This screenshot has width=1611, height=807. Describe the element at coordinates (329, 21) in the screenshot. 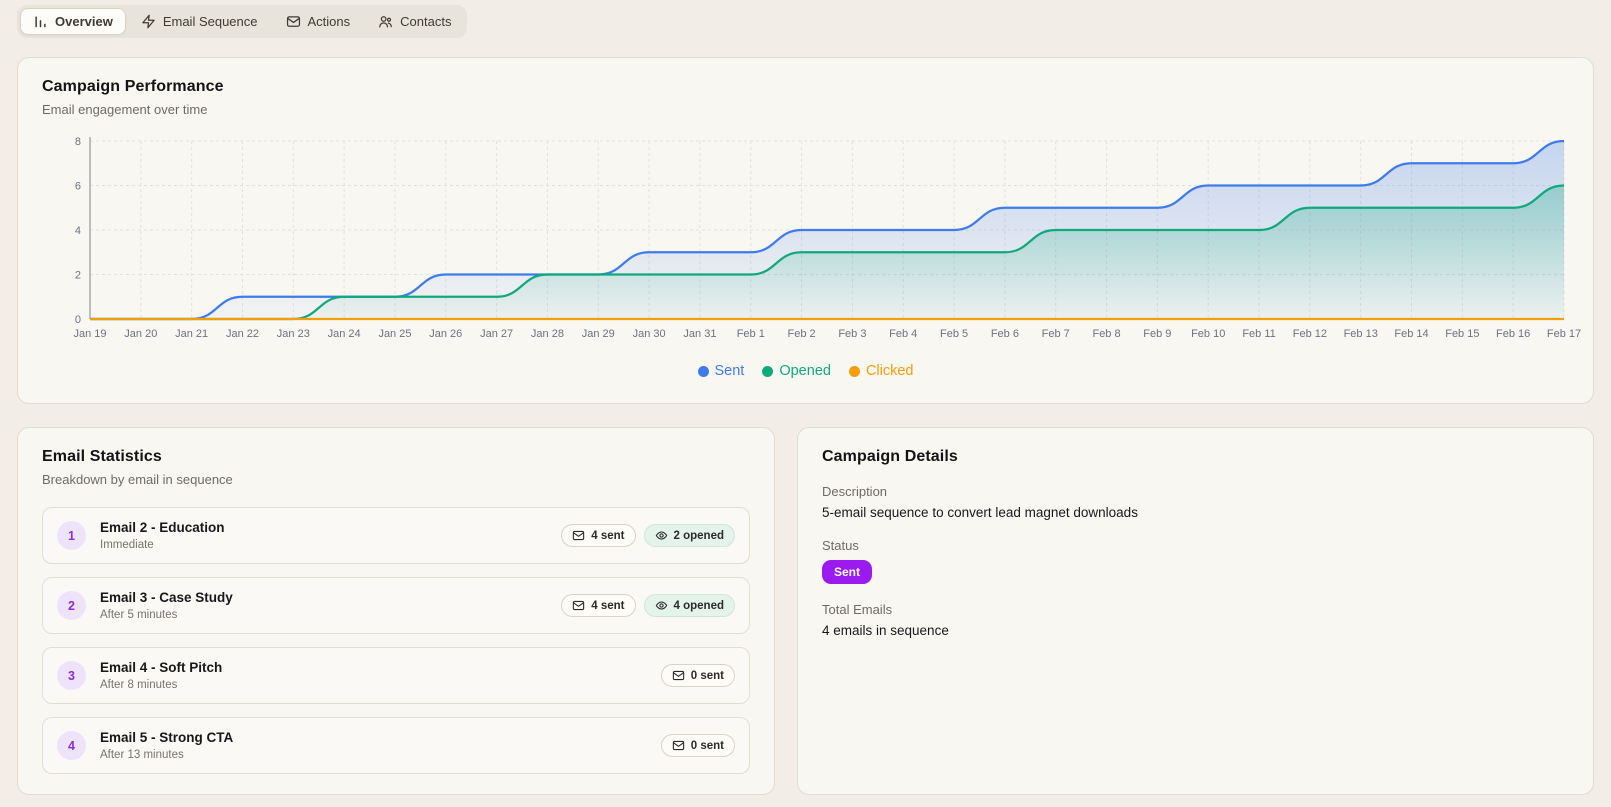

I see `tab-label: Actions` at that location.